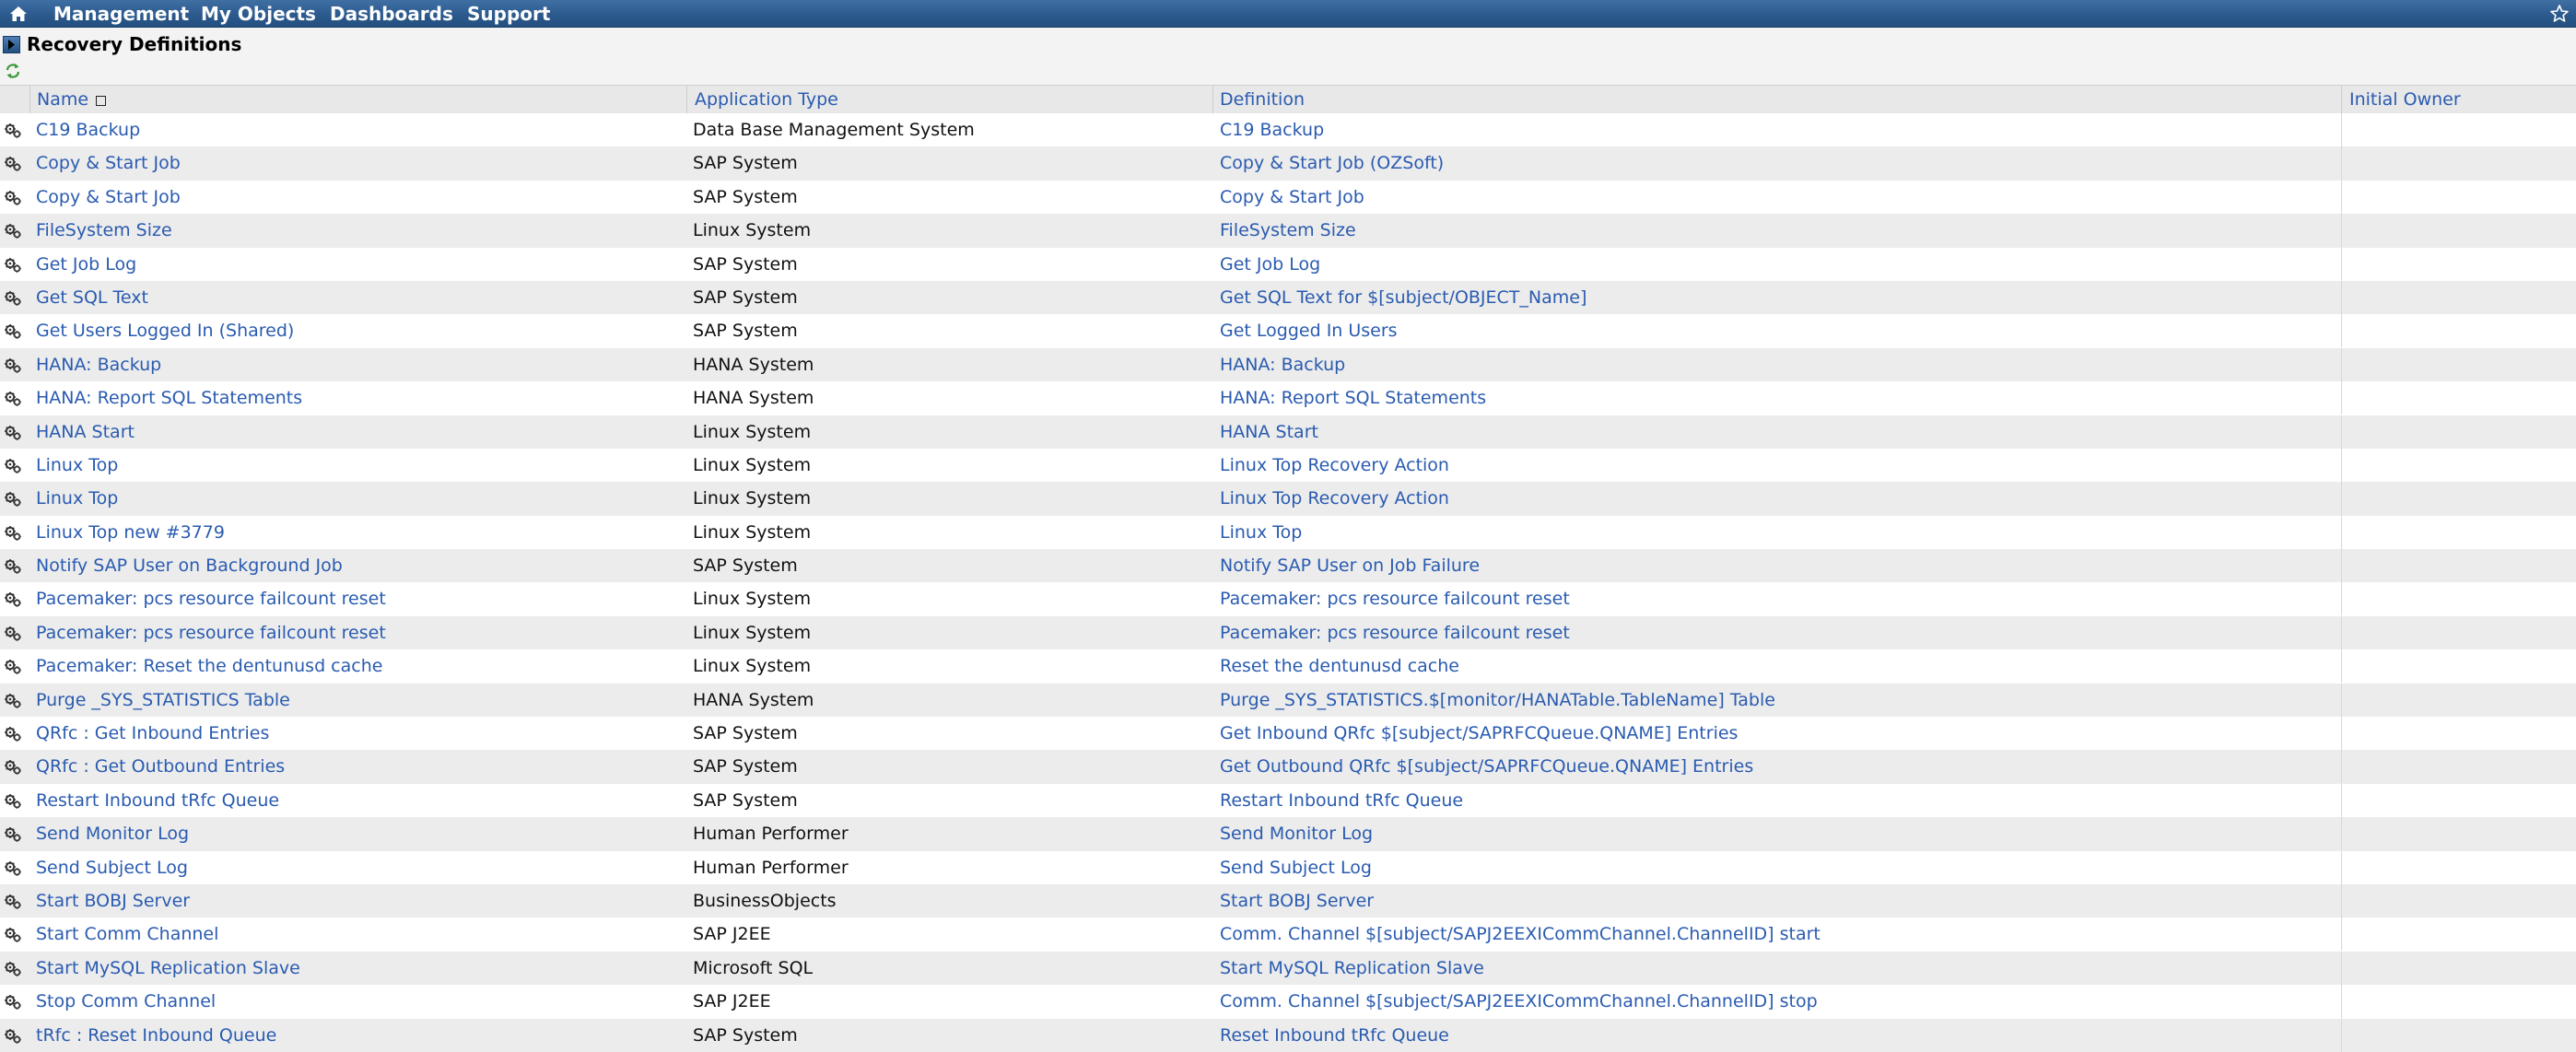 The height and width of the screenshot is (1052, 2576). I want to click on row-name-link: tRfc : Reset Inbound Queue, so click(156, 1035).